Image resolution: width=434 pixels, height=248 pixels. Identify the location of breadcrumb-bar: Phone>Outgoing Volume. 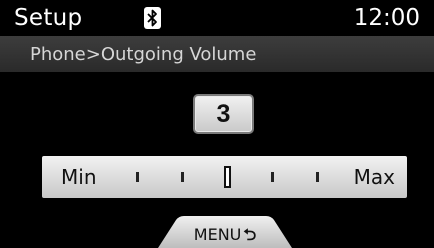
(217, 54).